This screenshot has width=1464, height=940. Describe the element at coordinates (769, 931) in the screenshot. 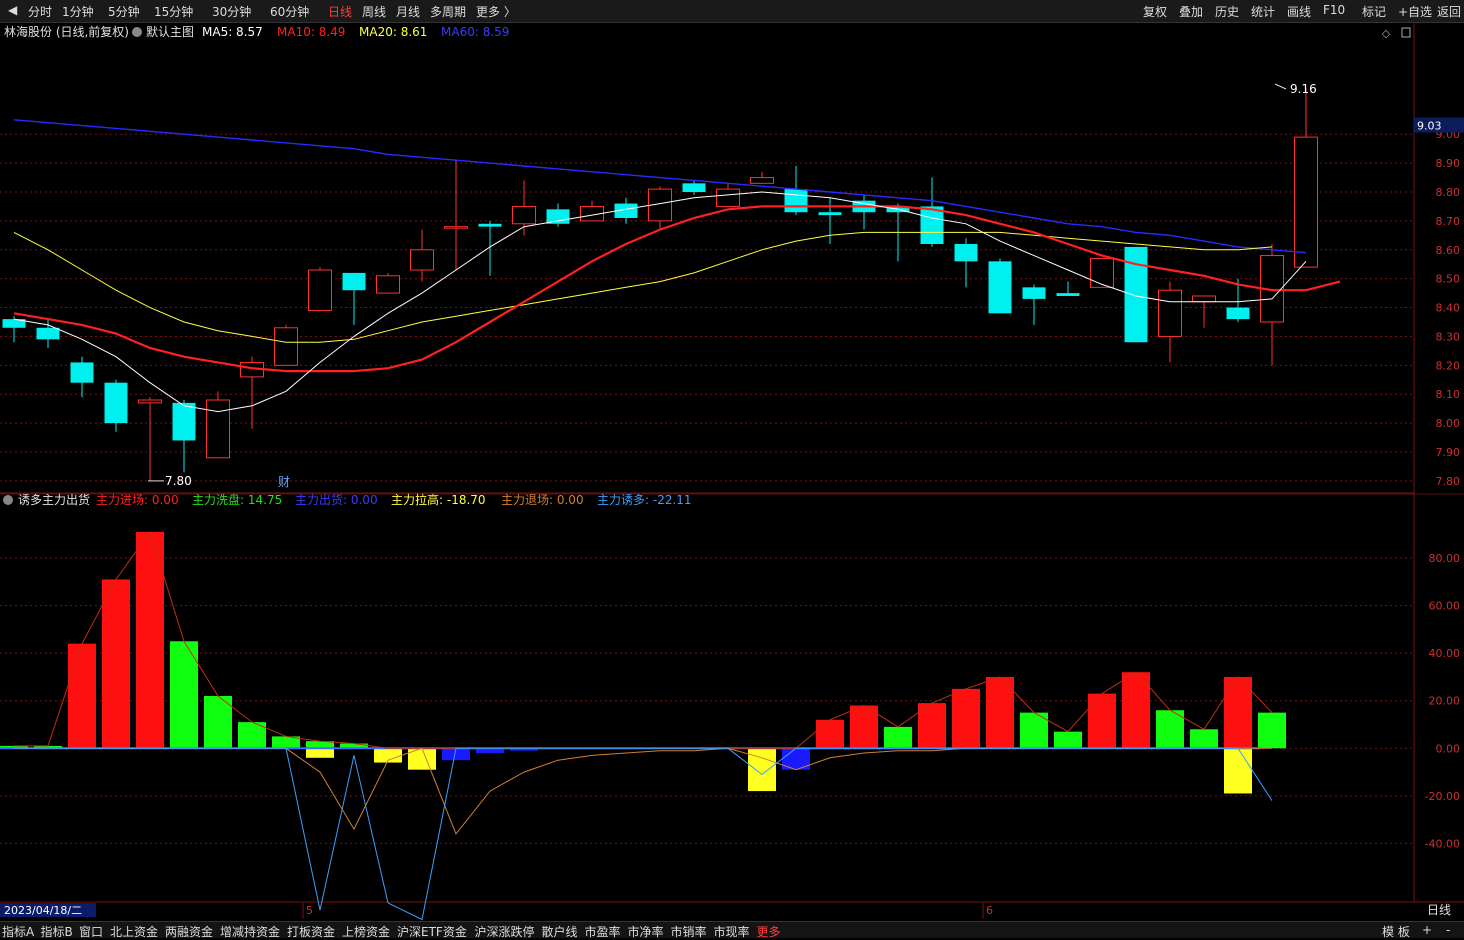

I see `tab-more: 更多` at that location.